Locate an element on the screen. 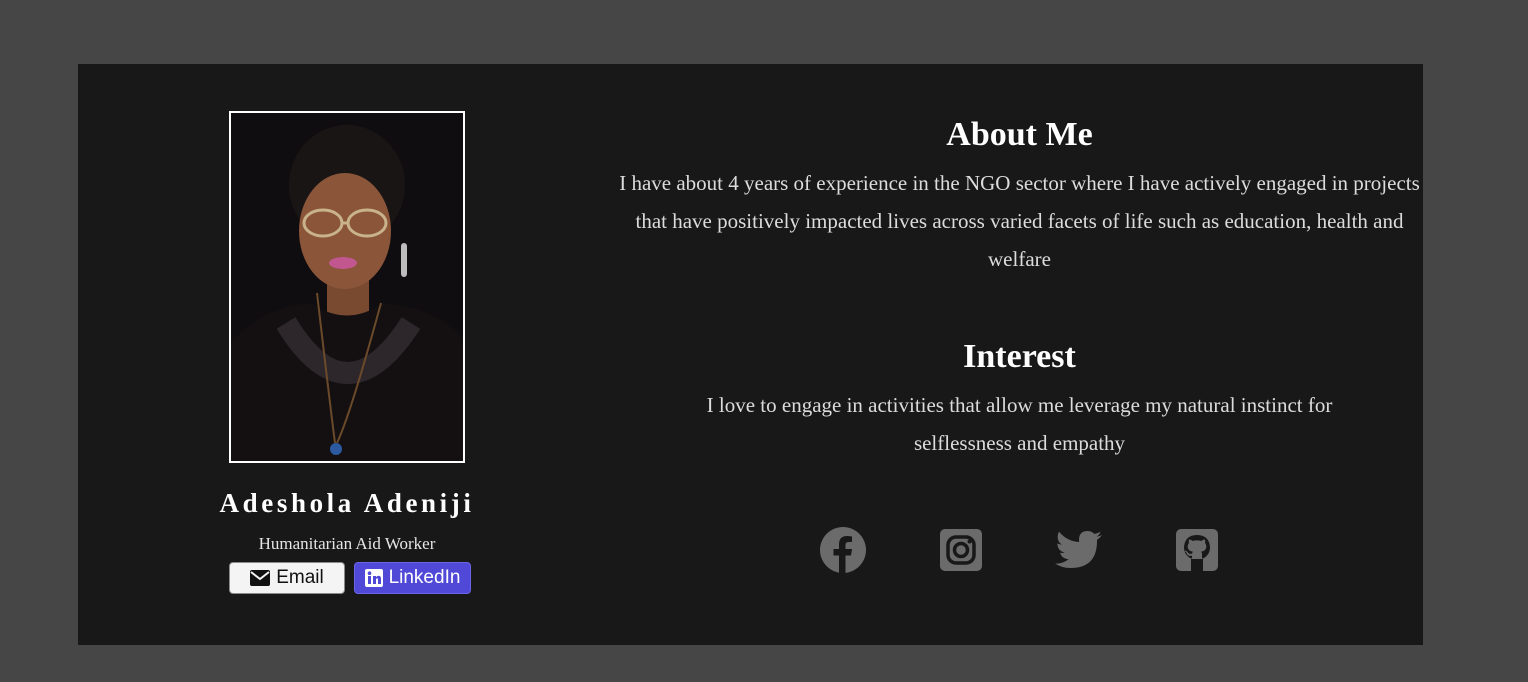  linkedin-button: LinkedIn is located at coordinates (412, 578).